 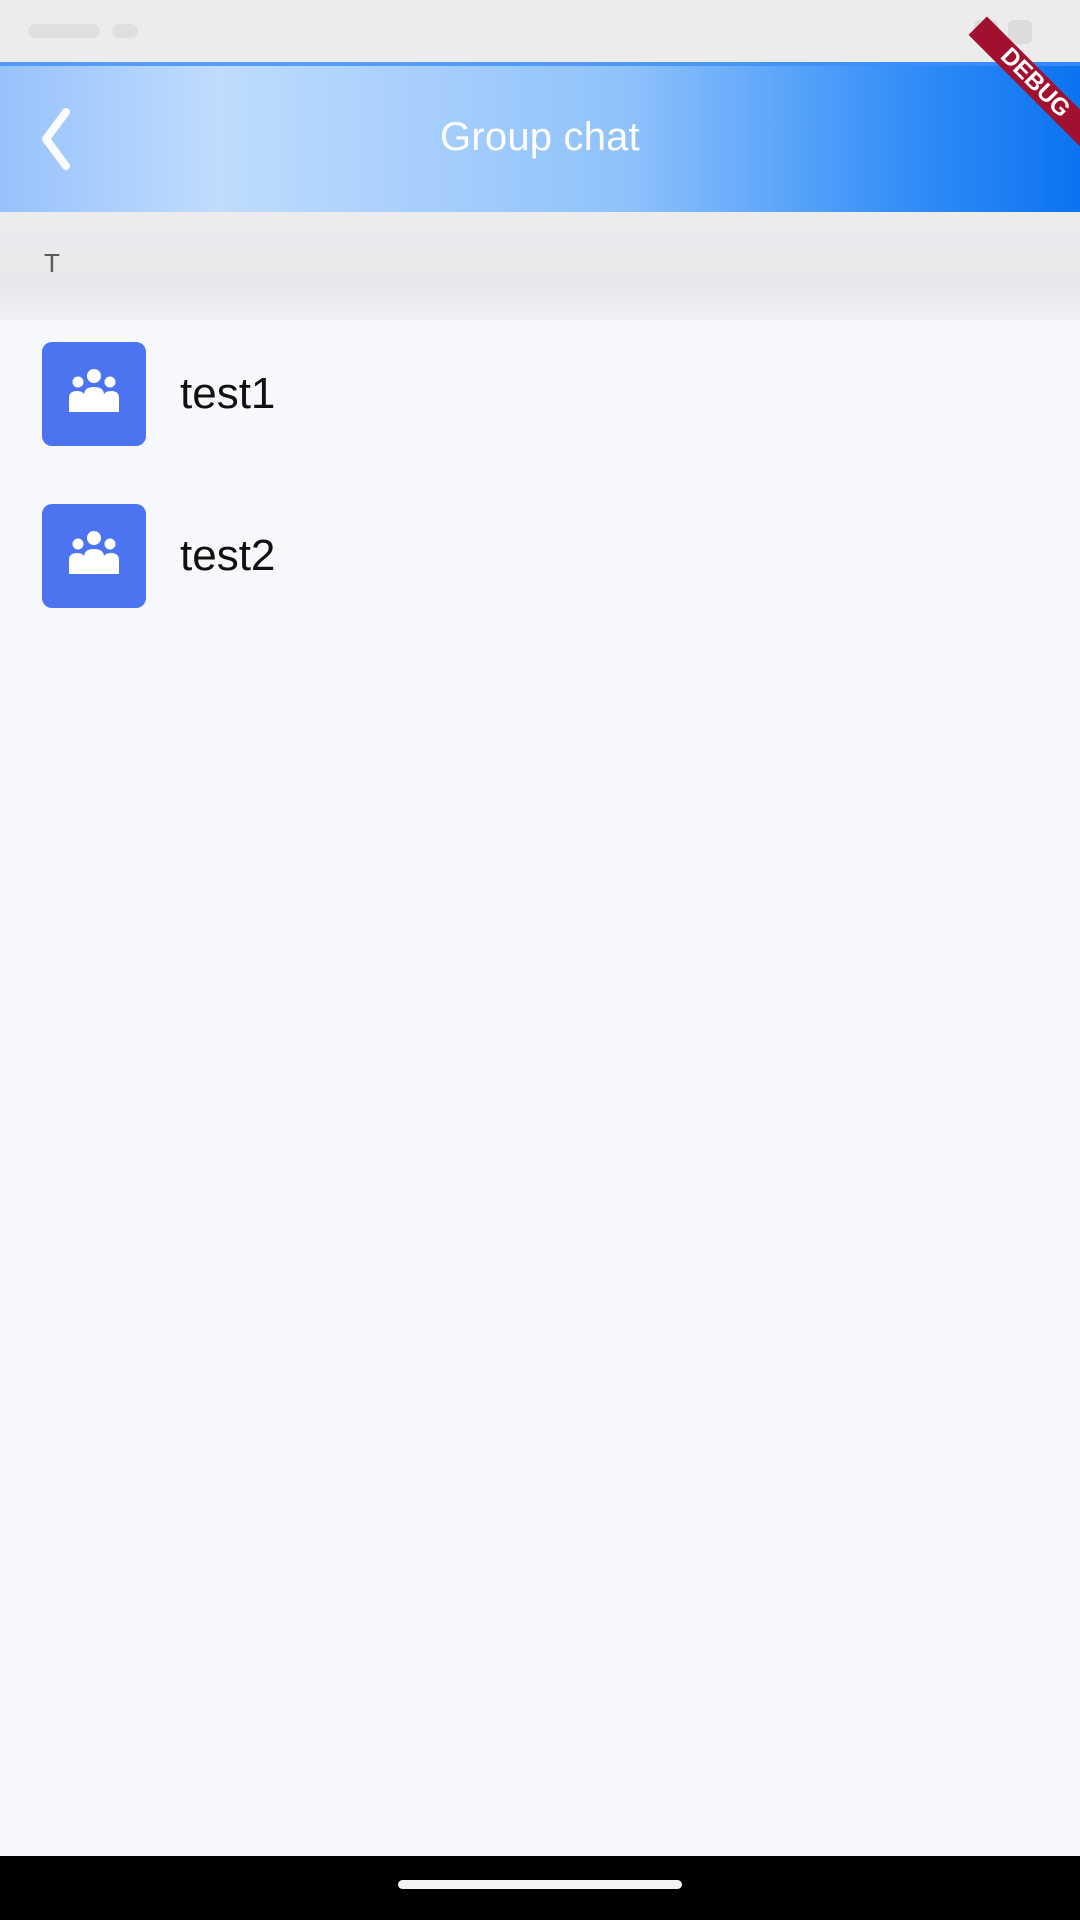 What do you see at coordinates (540, 1884) in the screenshot?
I see `home-indicator` at bounding box center [540, 1884].